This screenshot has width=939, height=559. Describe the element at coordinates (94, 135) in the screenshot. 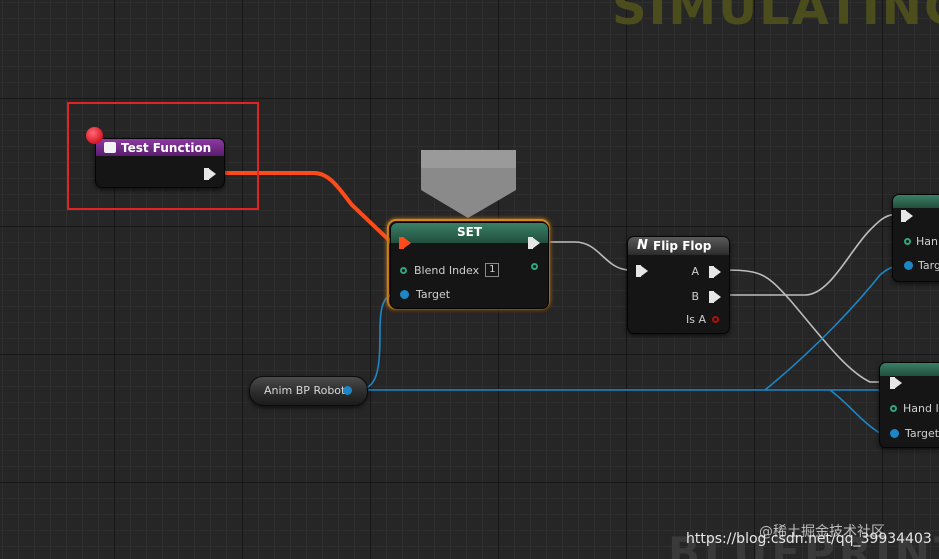

I see `breakpoint-icon` at that location.